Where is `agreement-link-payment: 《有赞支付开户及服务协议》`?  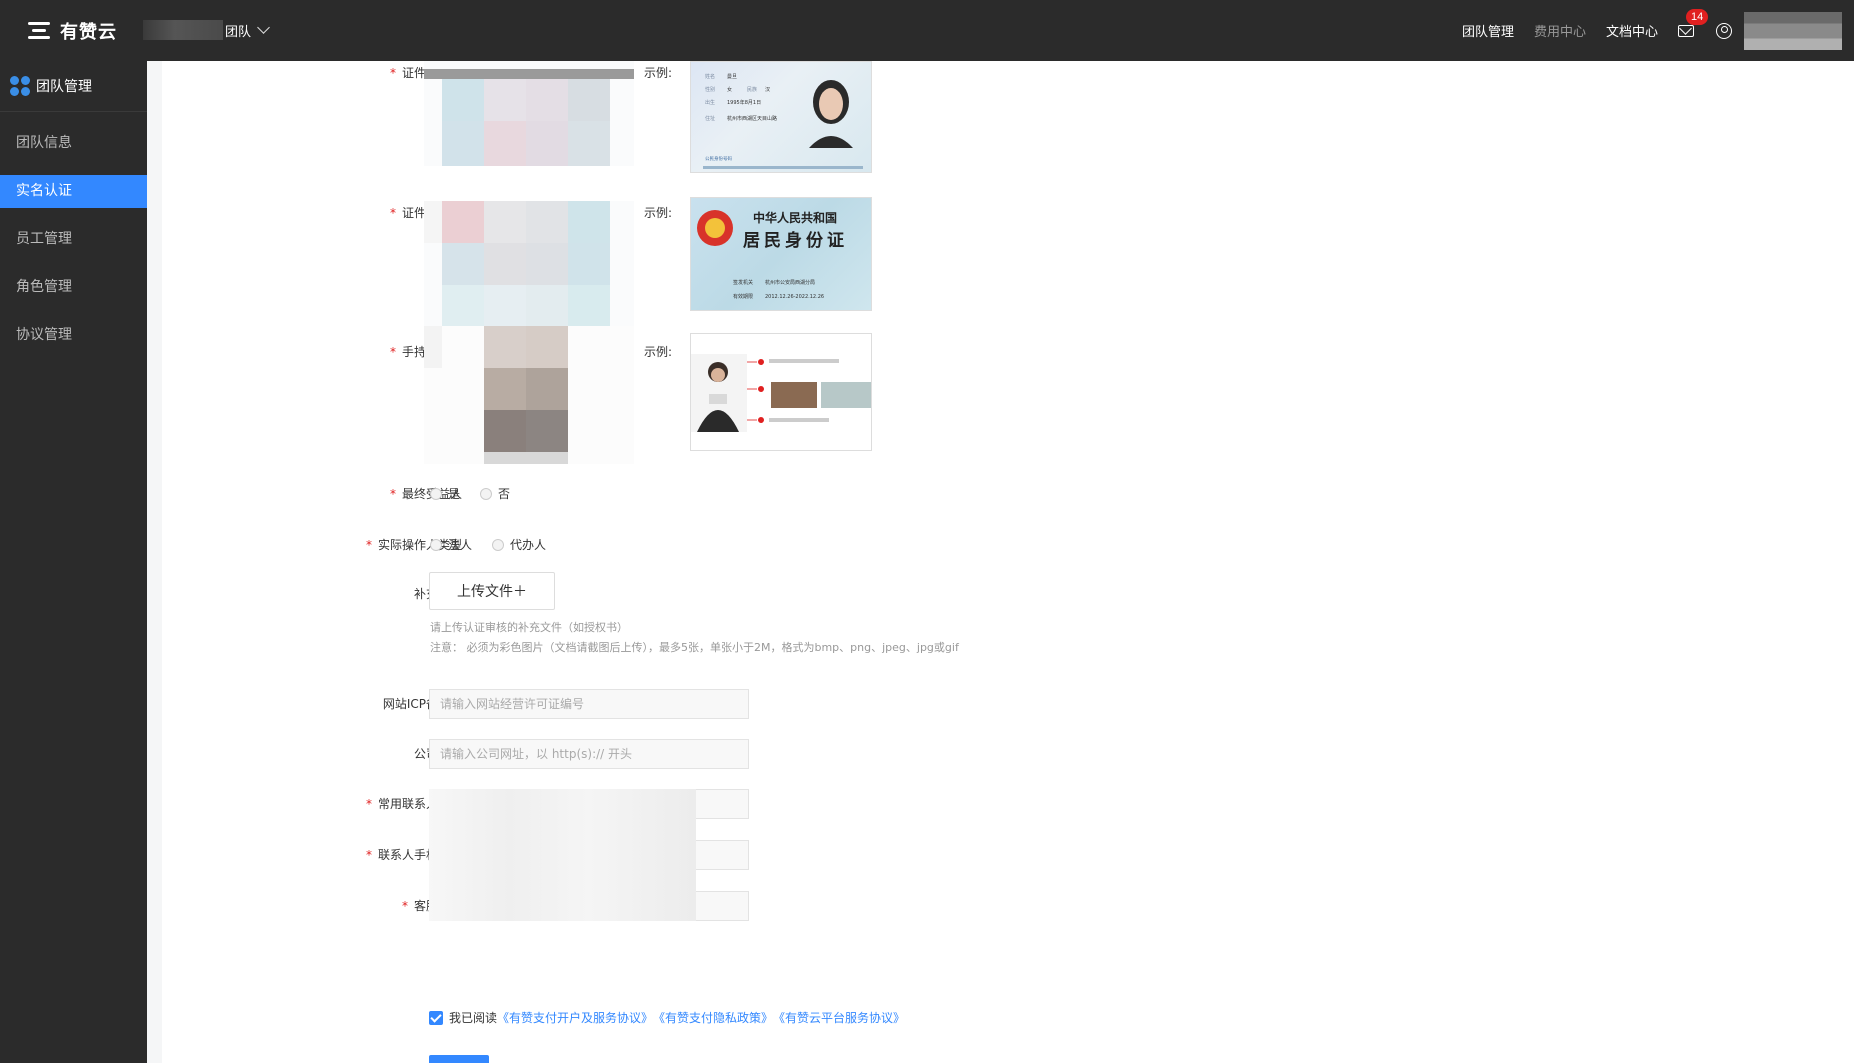 agreement-link-payment: 《有赞支付开户及服务协议》 is located at coordinates (575, 1017).